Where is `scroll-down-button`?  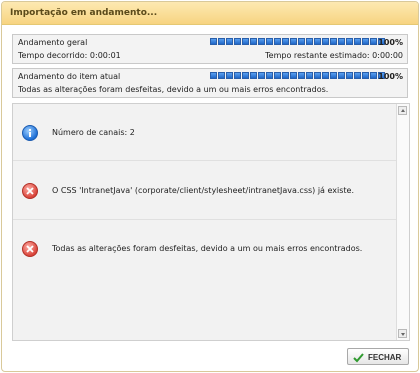 scroll-down-button is located at coordinates (402, 333).